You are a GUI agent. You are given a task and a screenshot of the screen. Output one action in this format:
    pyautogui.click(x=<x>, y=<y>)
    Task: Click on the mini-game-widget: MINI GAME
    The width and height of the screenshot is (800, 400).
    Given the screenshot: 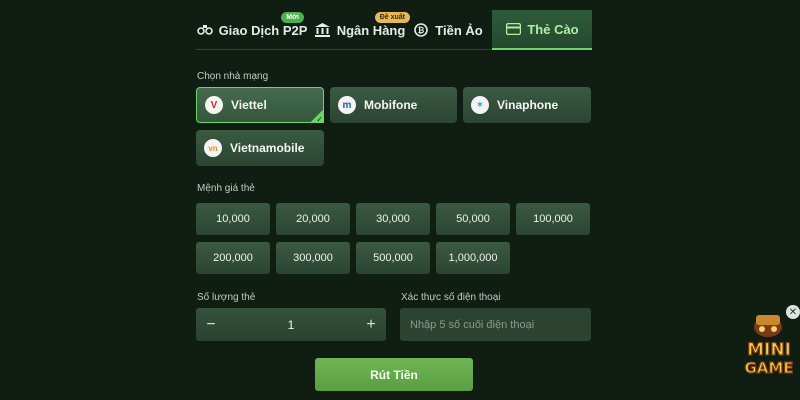 What is the action you would take?
    pyautogui.click(x=769, y=352)
    